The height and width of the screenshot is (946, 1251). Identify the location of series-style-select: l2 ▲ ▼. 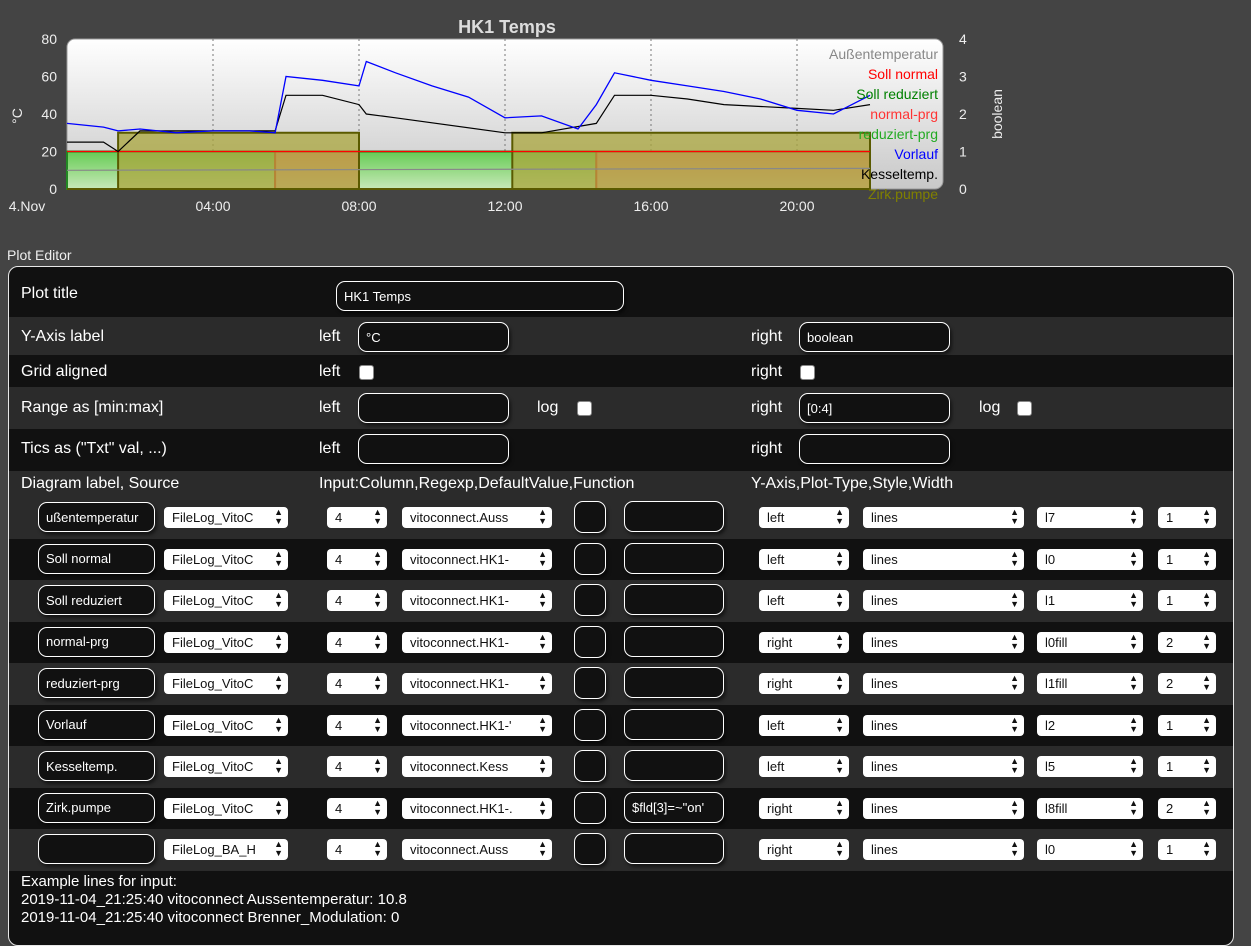
(1090, 725).